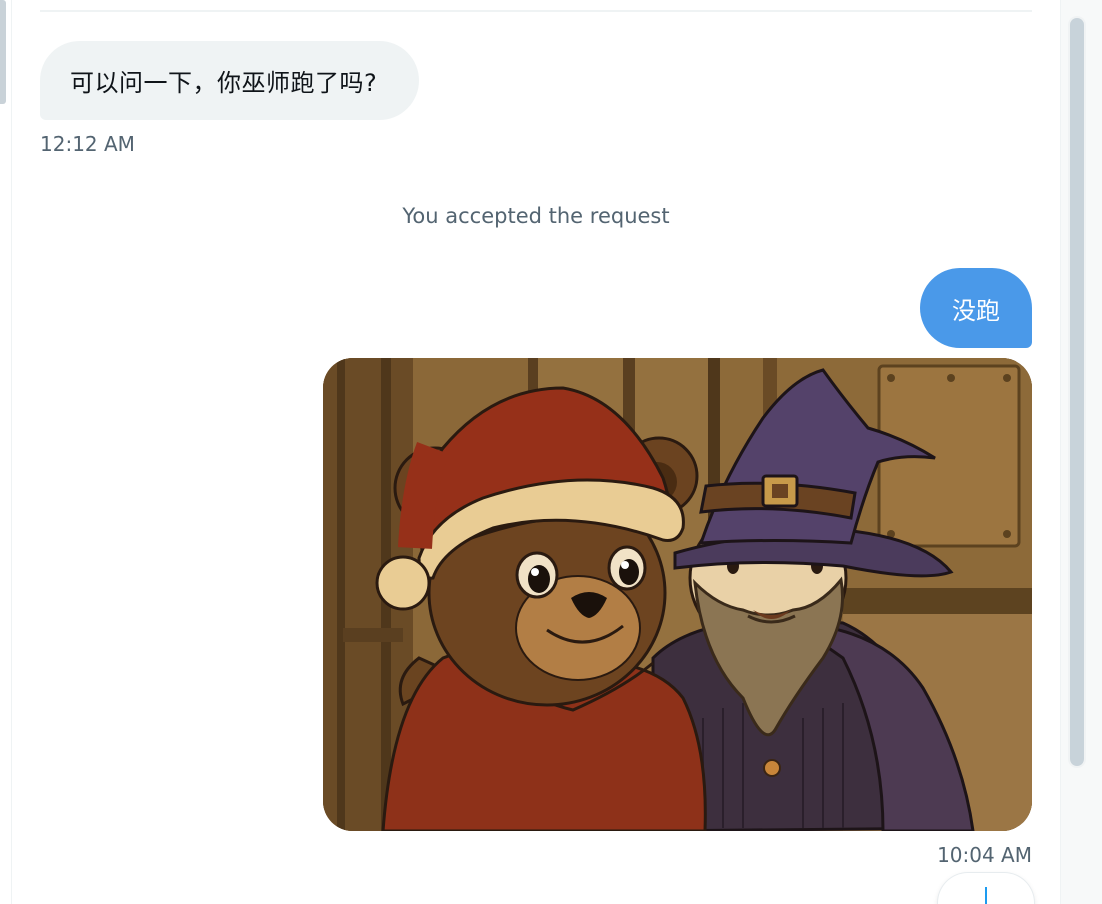  I want to click on request-accepted-notice: You accepted the request, so click(536, 216).